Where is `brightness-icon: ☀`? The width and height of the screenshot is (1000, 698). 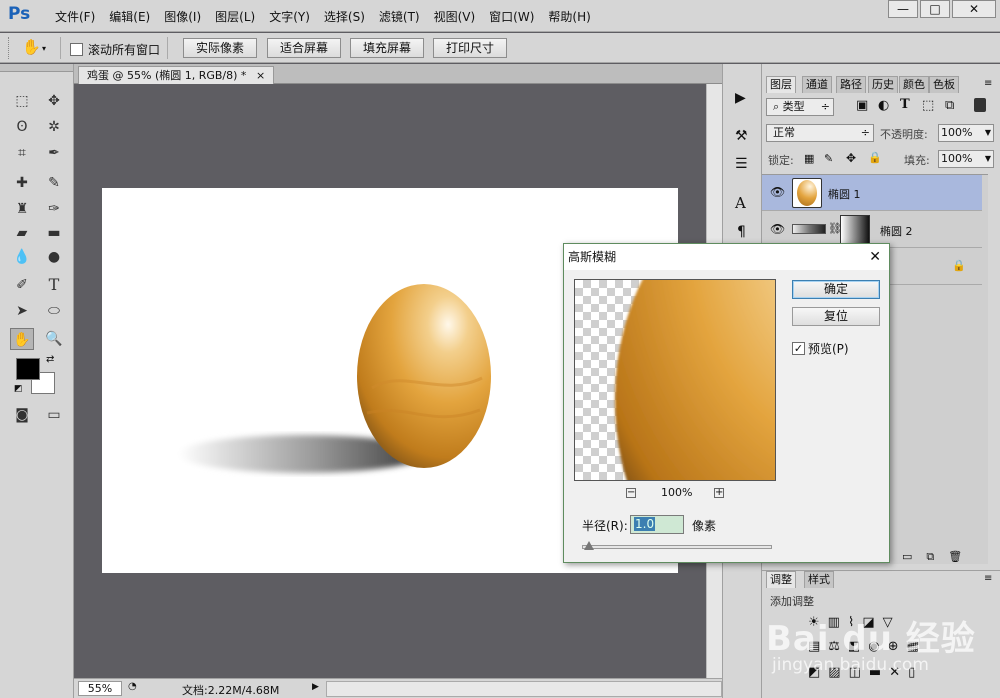 brightness-icon: ☀ is located at coordinates (814, 622).